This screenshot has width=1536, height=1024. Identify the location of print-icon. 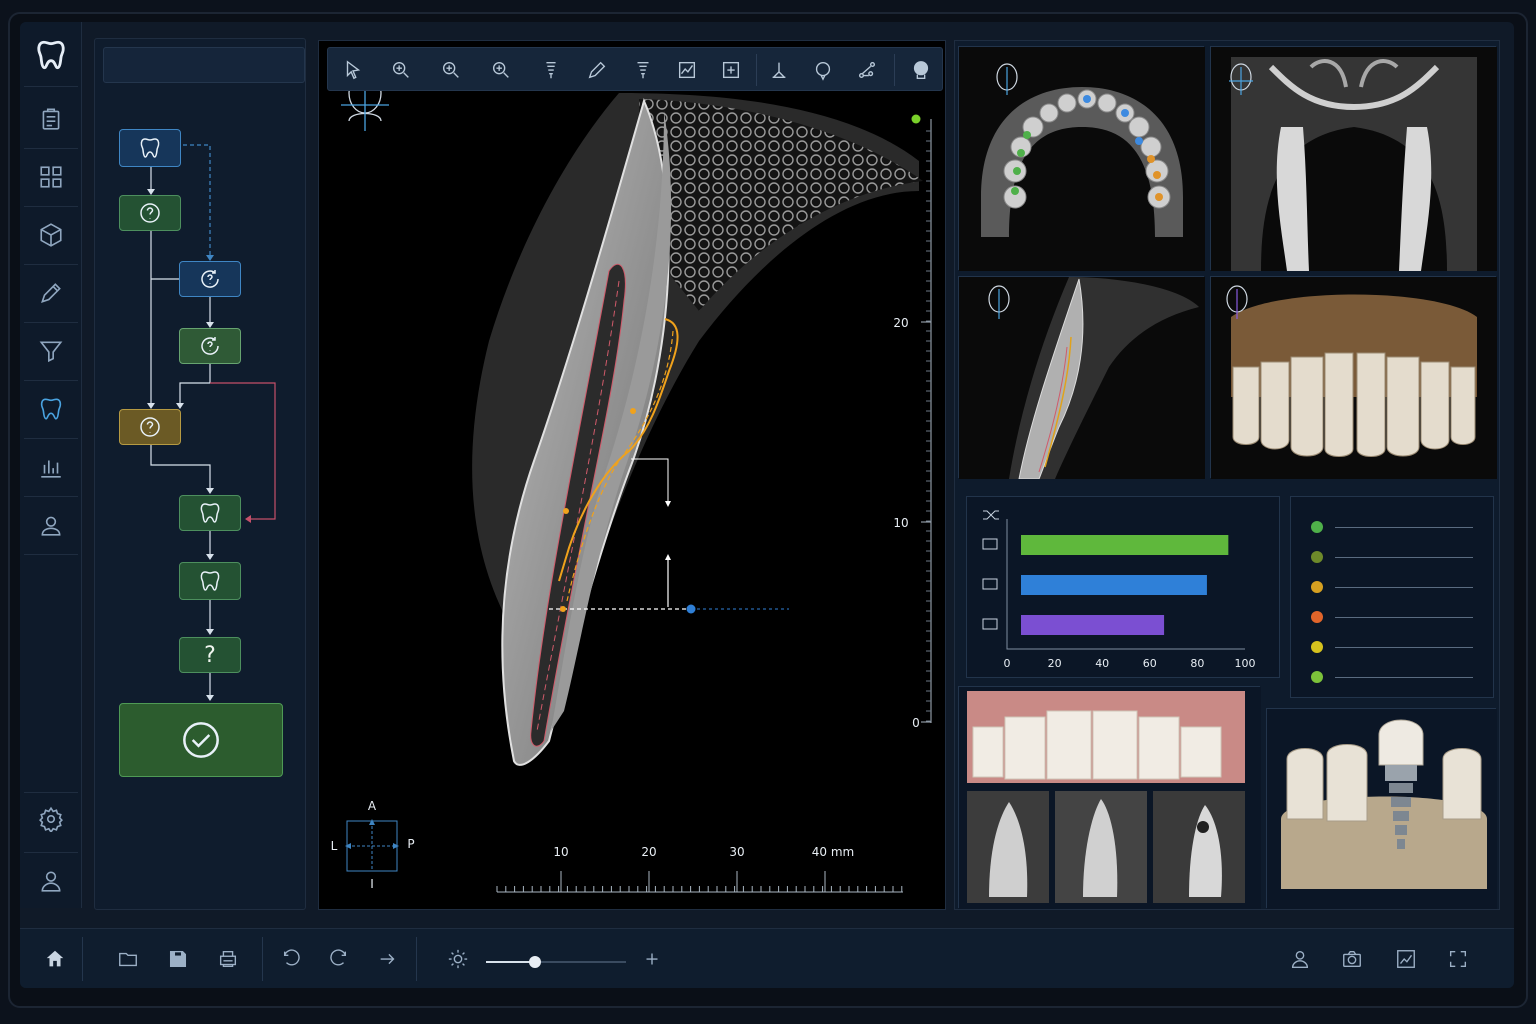
(228, 959).